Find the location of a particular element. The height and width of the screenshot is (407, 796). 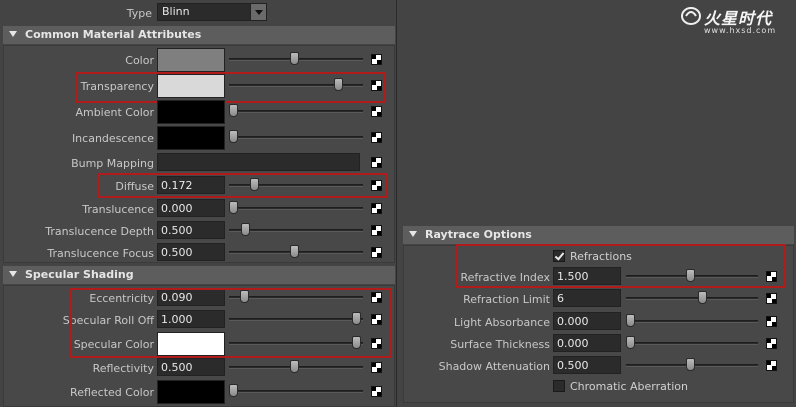

translucence-label: Translucence is located at coordinates (118, 209).